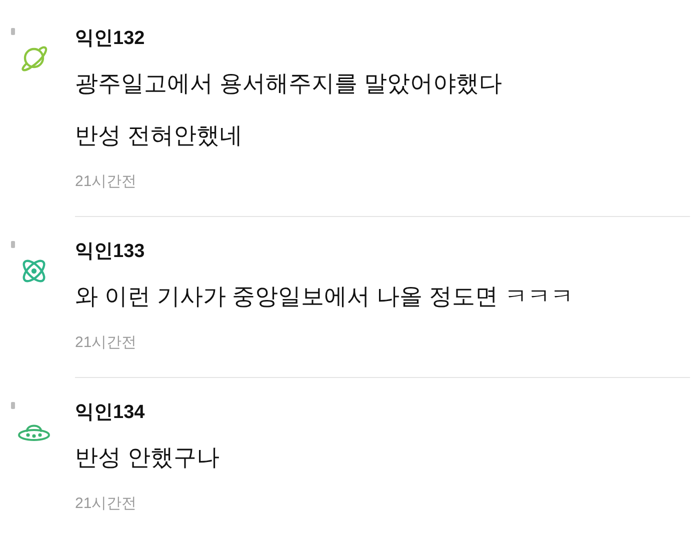  I want to click on comment-text: 반성 안했구나, so click(147, 457).